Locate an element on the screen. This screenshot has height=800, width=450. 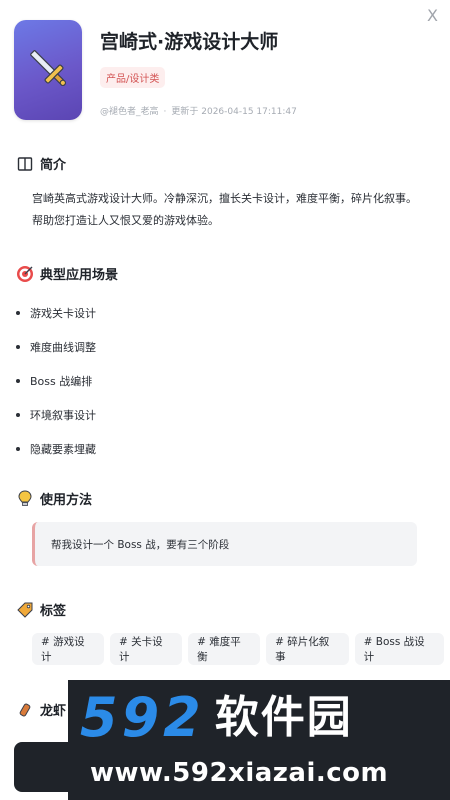
book-icon is located at coordinates (25, 164).